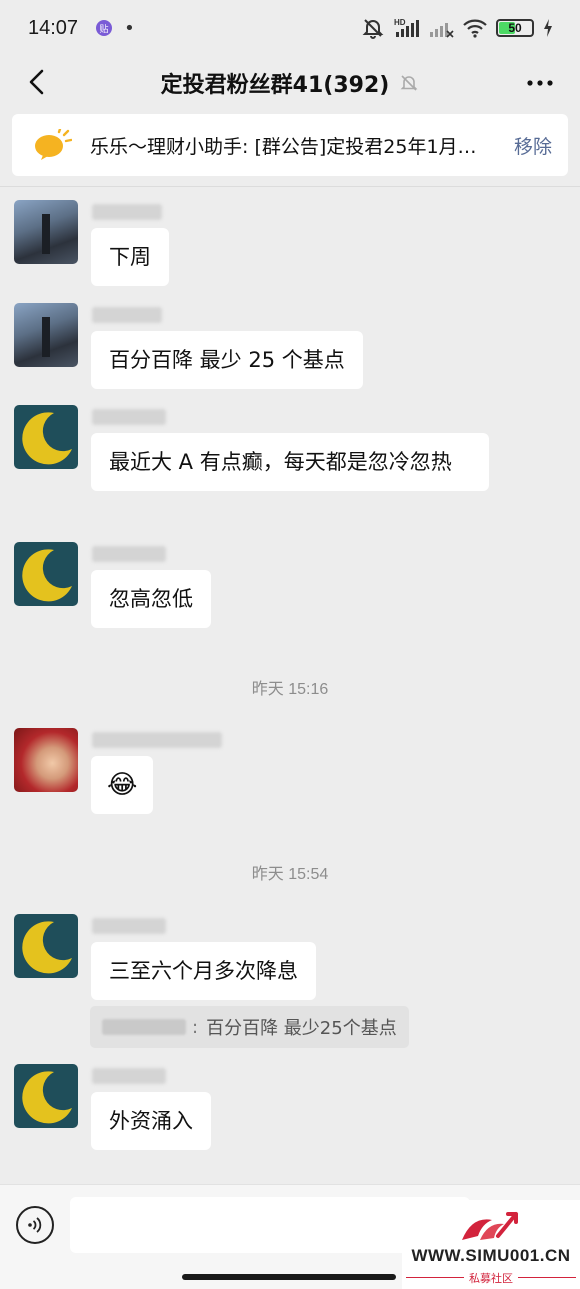 This screenshot has width=580, height=1289. I want to click on announcement-speaker-icon, so click(53, 144).